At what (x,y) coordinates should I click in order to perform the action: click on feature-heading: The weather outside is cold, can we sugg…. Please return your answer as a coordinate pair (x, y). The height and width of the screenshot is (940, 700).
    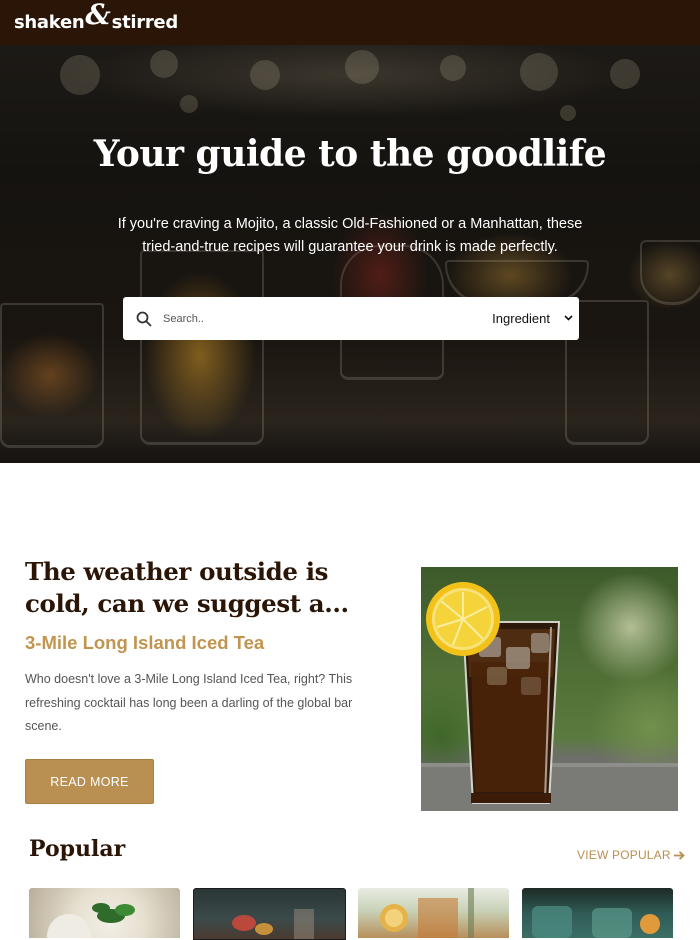
    Looking at the image, I should click on (187, 587).